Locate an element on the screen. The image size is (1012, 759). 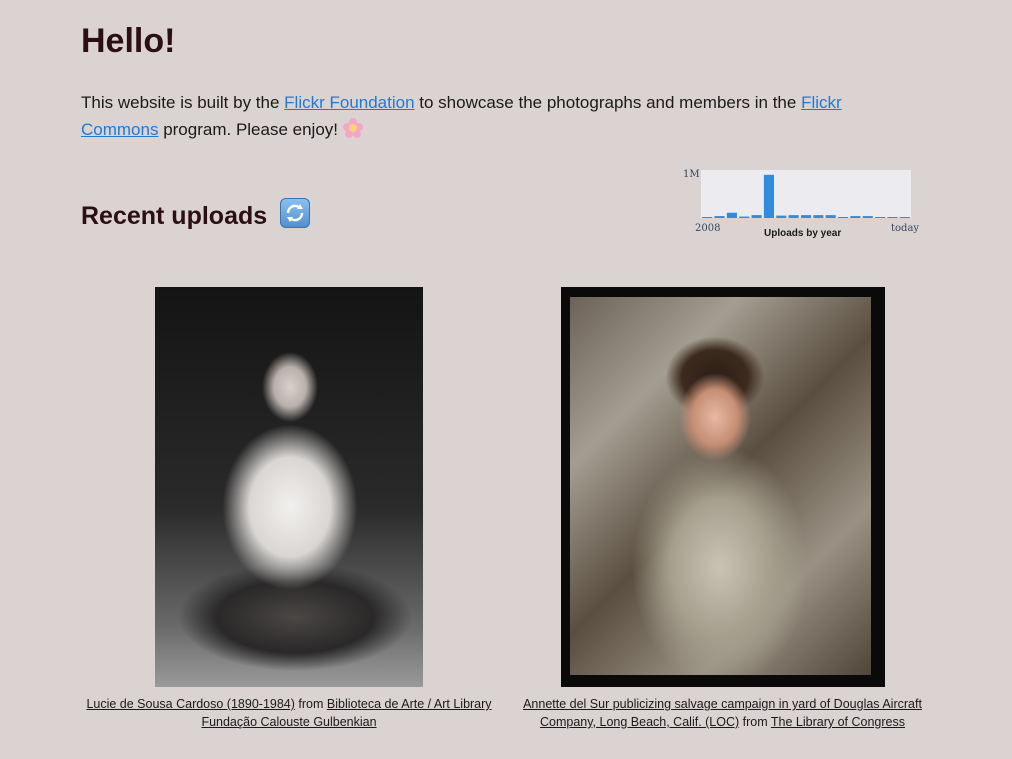
chart-bar-2020 is located at coordinates (855, 217).